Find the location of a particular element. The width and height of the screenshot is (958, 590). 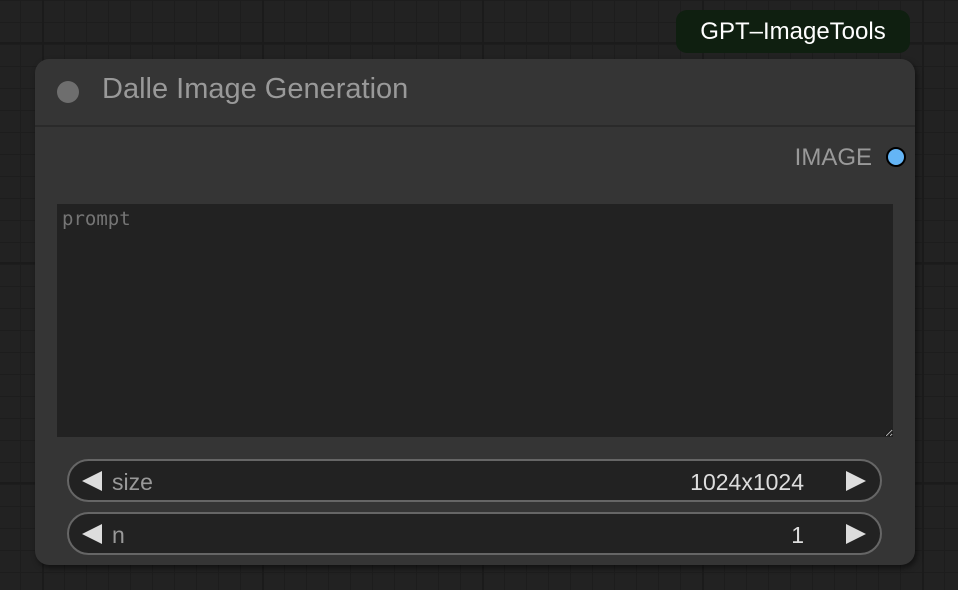

node-group-badge: GPT–ImageTools is located at coordinates (793, 31).